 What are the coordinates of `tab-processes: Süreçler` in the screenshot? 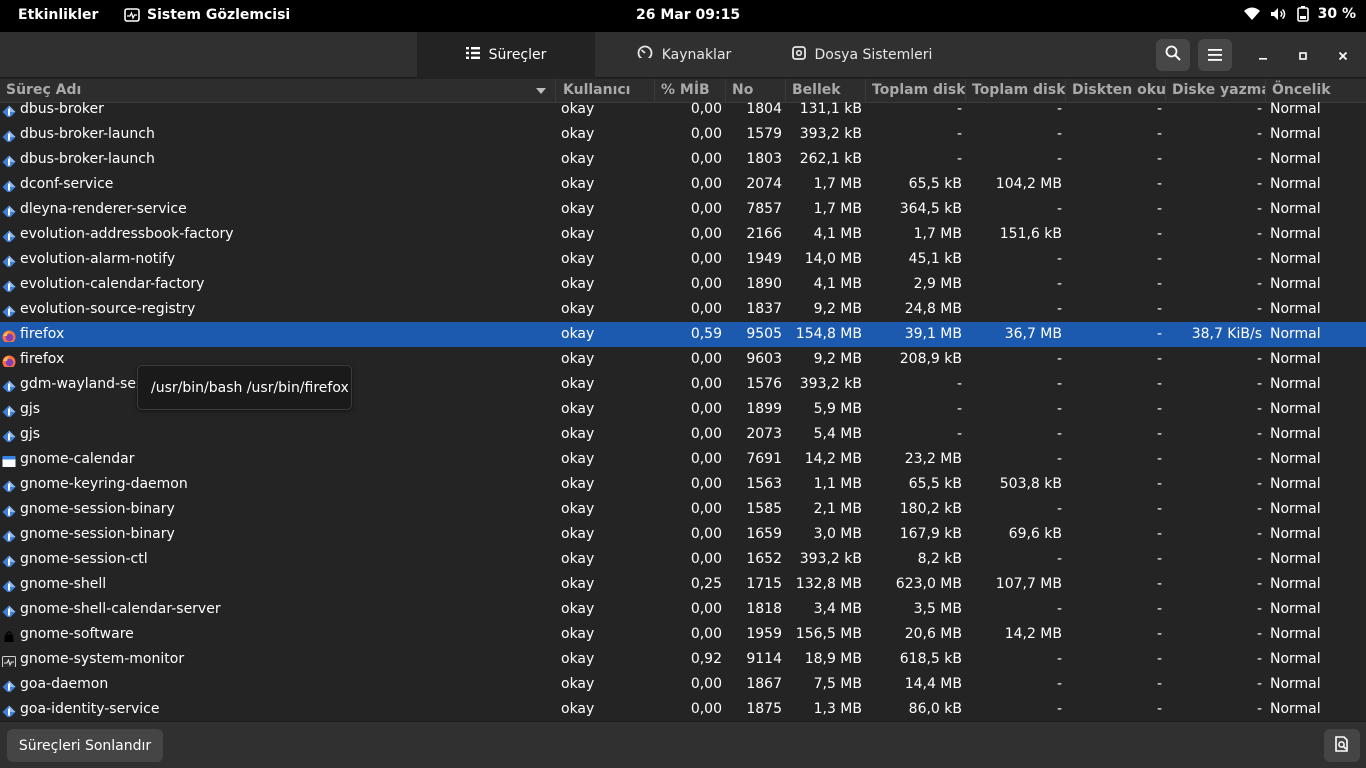 It's located at (506, 55).